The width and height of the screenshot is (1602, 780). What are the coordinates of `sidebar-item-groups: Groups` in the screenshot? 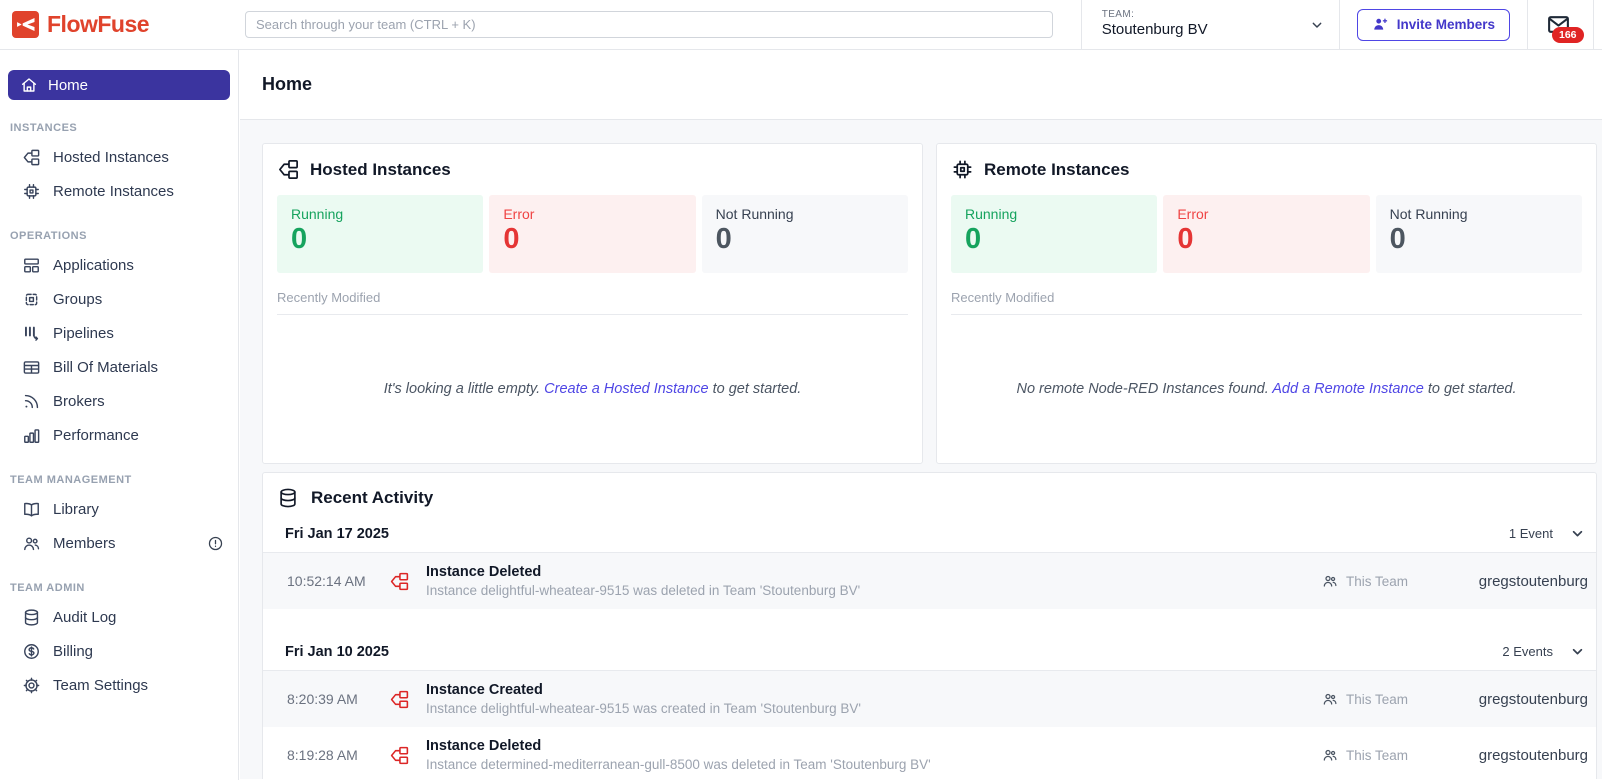 It's located at (119, 299).